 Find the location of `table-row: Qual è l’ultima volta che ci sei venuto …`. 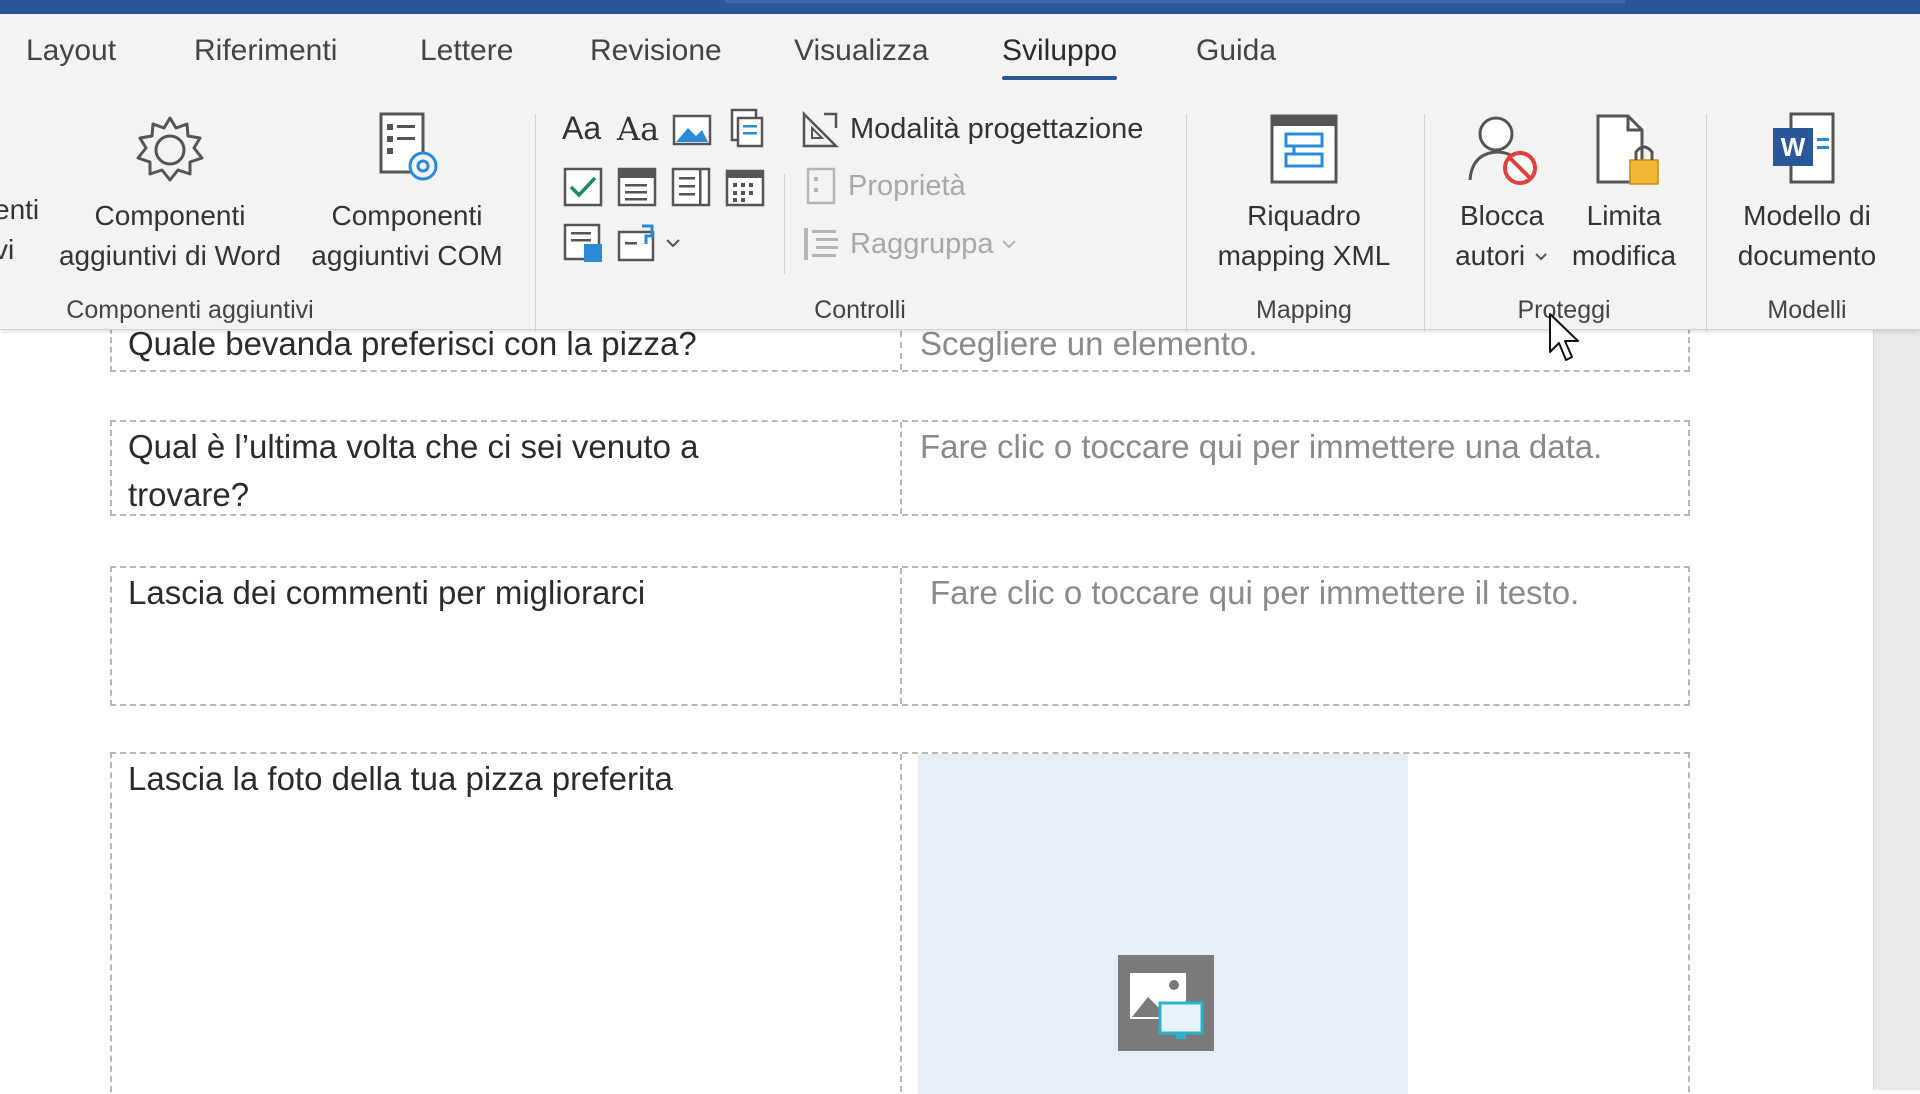

table-row: Qual è l’ultima volta che ci sei venuto … is located at coordinates (900, 468).